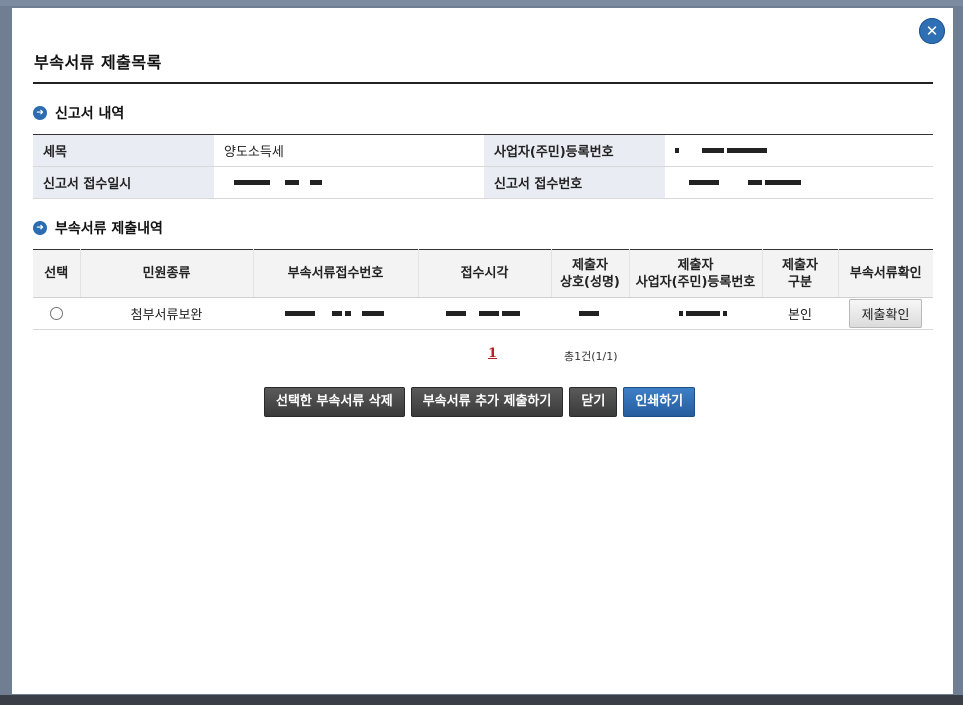  What do you see at coordinates (593, 402) in the screenshot?
I see `close-button: 닫기` at bounding box center [593, 402].